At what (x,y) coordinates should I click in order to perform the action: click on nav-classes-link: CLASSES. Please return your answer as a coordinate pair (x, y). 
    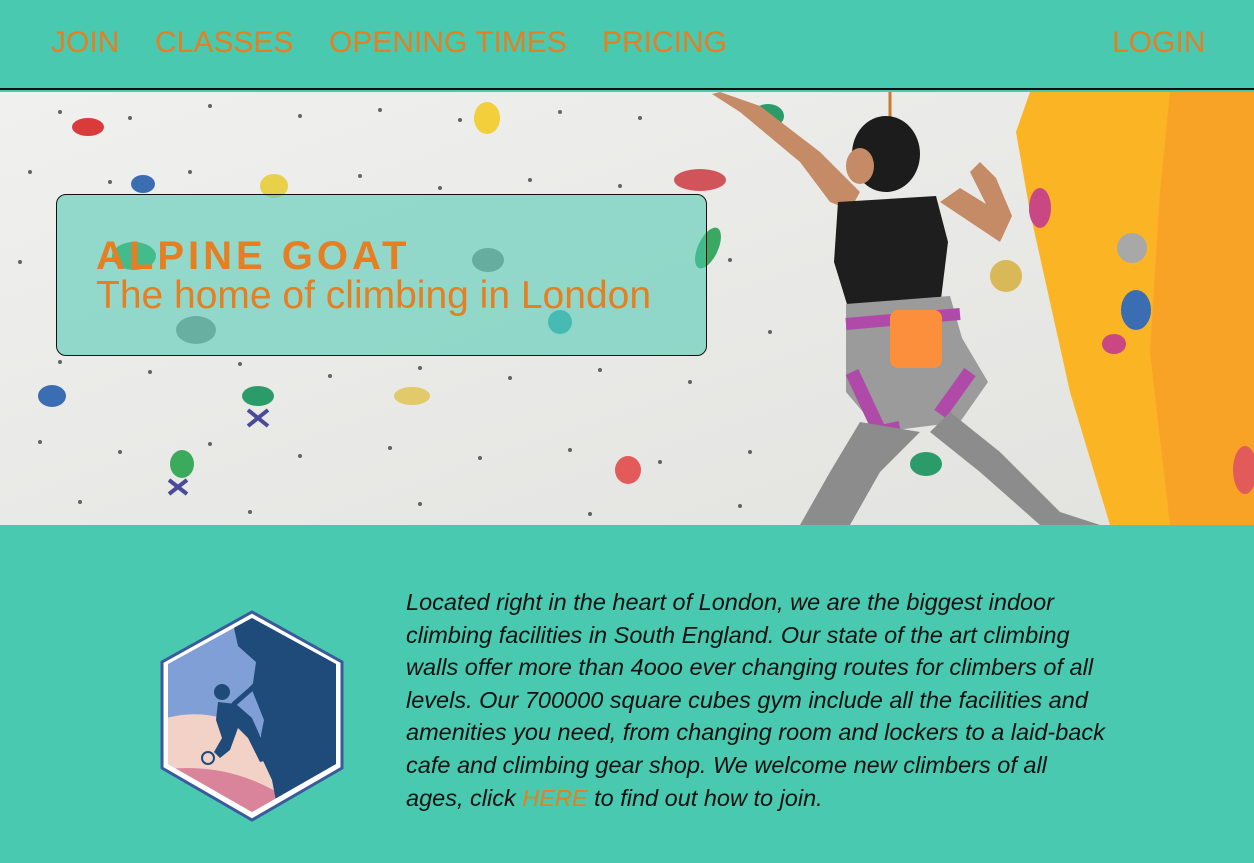
    Looking at the image, I should click on (224, 43).